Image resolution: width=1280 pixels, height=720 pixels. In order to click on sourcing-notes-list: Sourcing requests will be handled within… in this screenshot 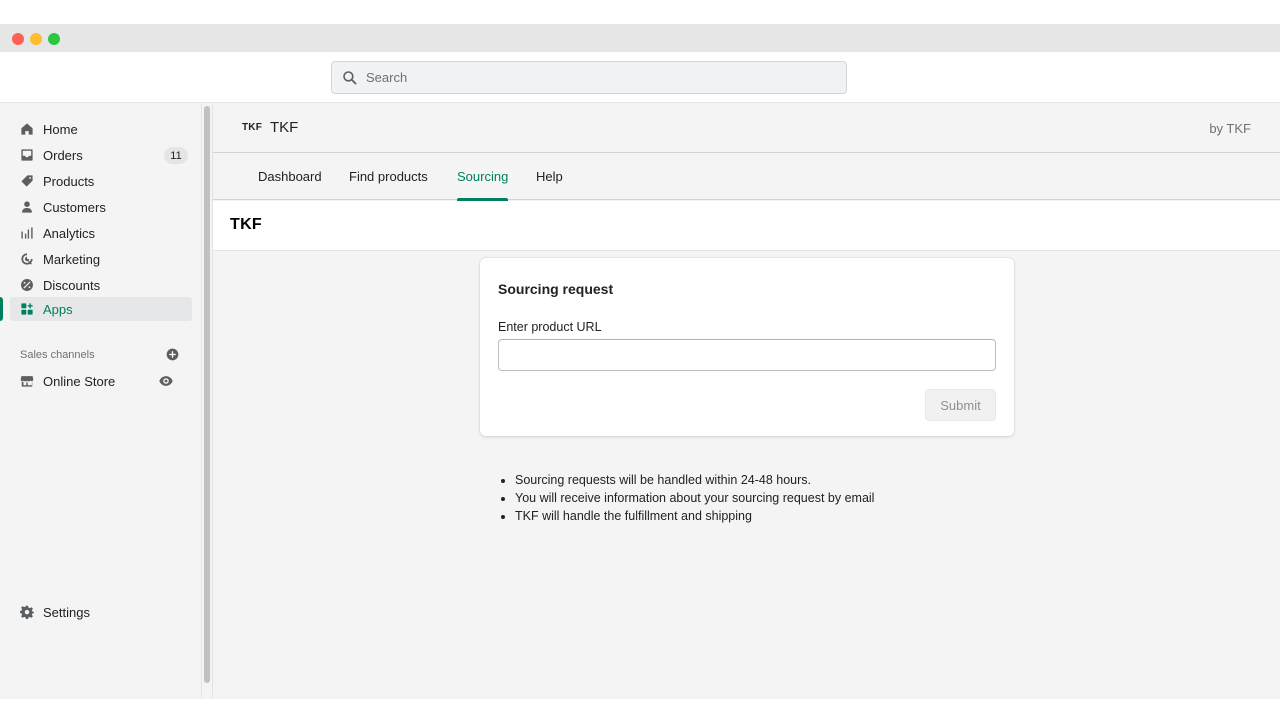, I will do `click(694, 498)`.